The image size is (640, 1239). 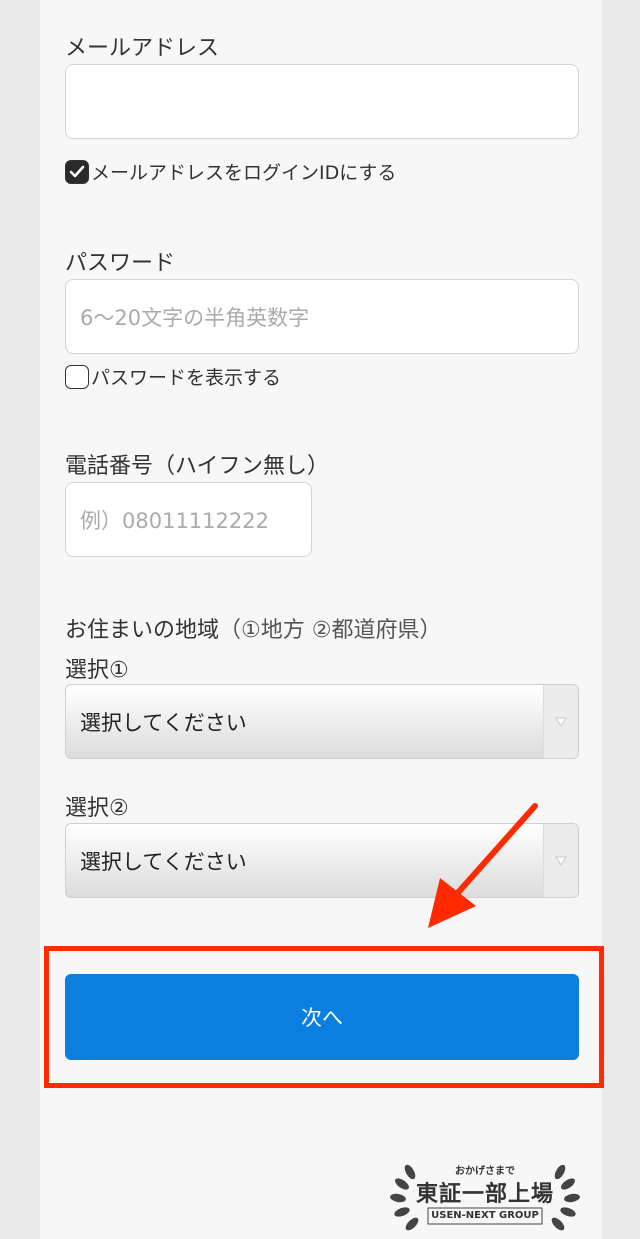 I want to click on badge-main-text: 東証一部上場, so click(x=484, y=1194).